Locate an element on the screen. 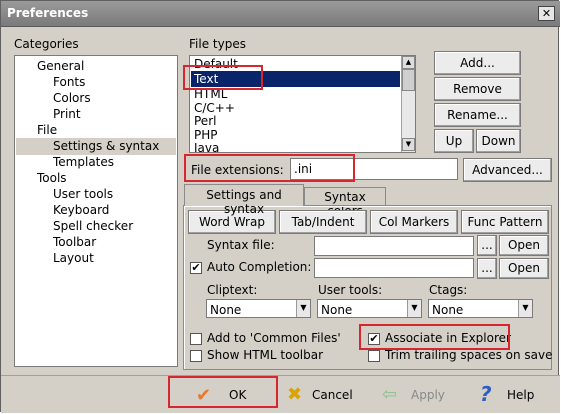  user-tools-select: None ▼ is located at coordinates (369, 308).